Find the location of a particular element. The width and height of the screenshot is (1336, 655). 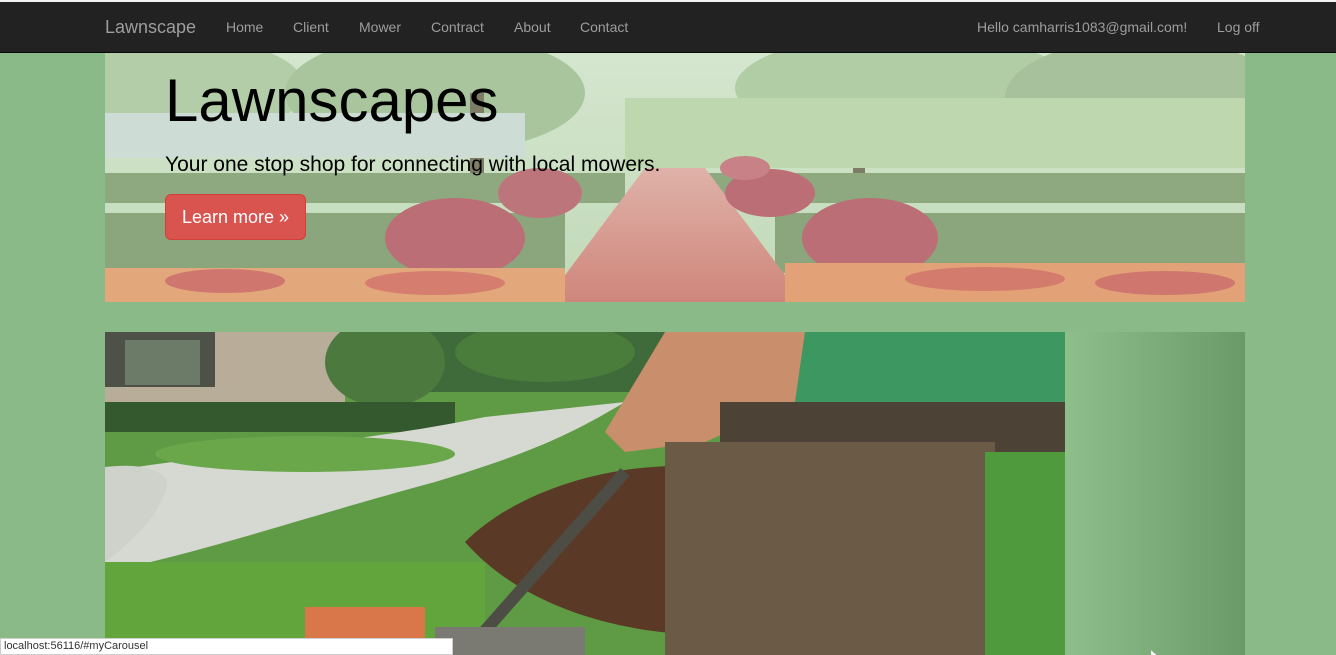

carousel-next-control is located at coordinates (1155, 493).